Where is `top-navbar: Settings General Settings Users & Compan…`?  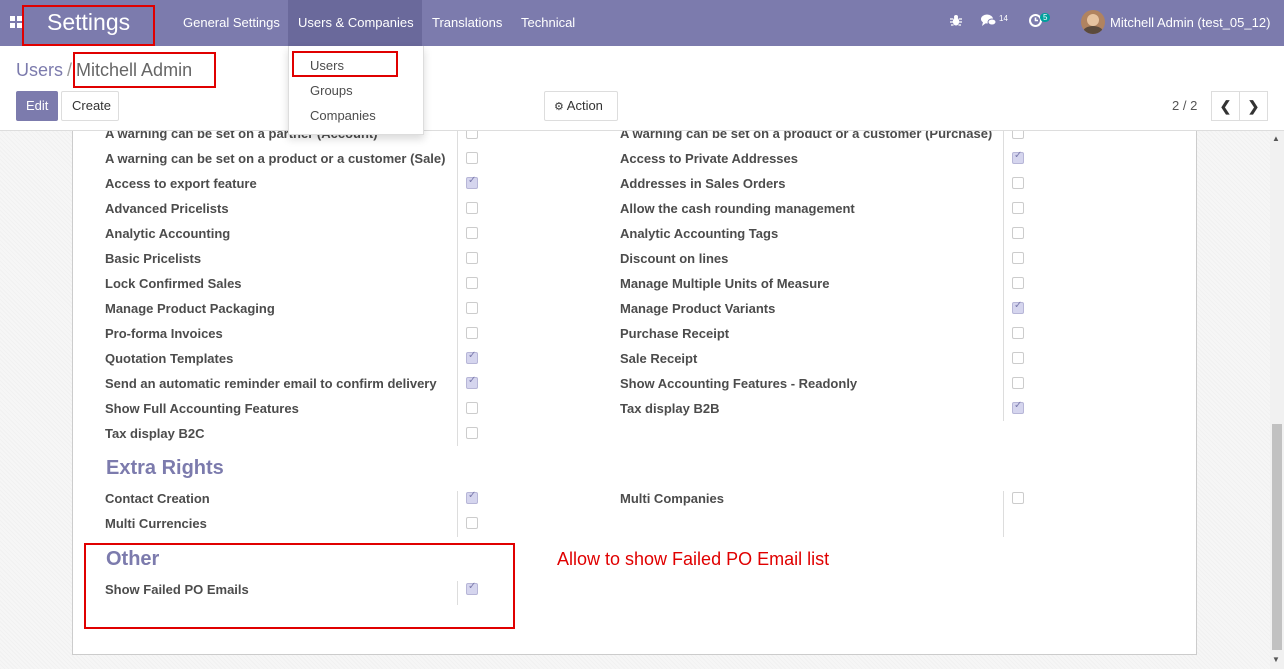 top-navbar: Settings General Settings Users & Compan… is located at coordinates (642, 23).